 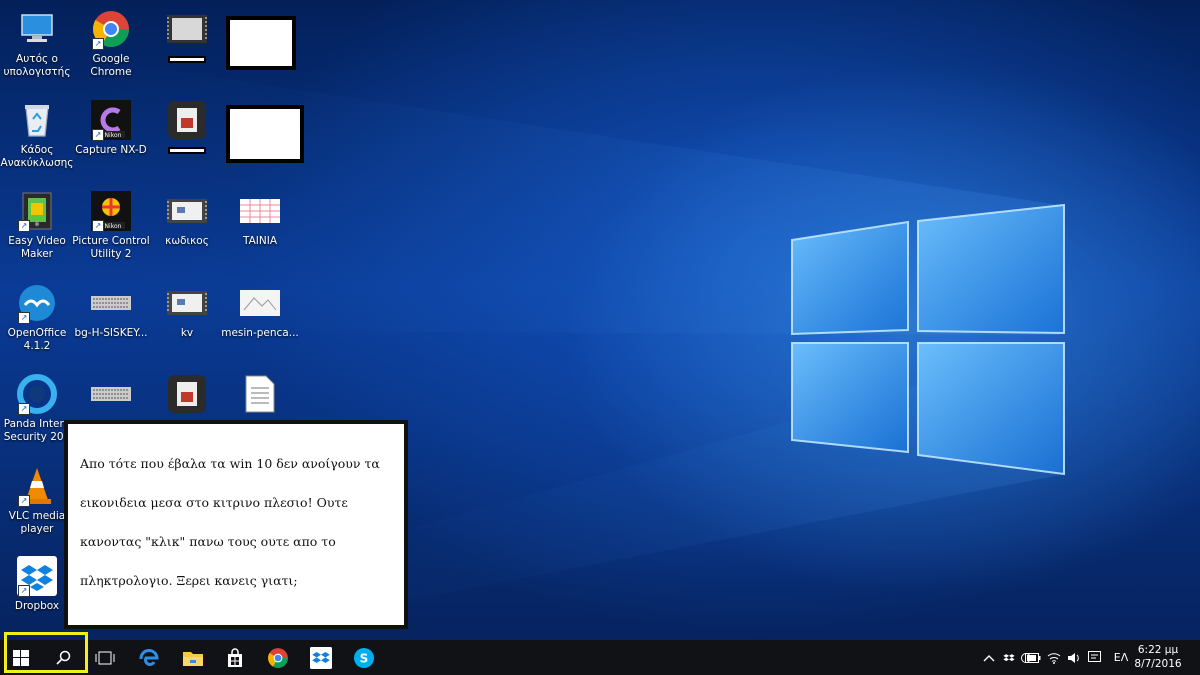 I want to click on notification-icon, so click(x=1094, y=656).